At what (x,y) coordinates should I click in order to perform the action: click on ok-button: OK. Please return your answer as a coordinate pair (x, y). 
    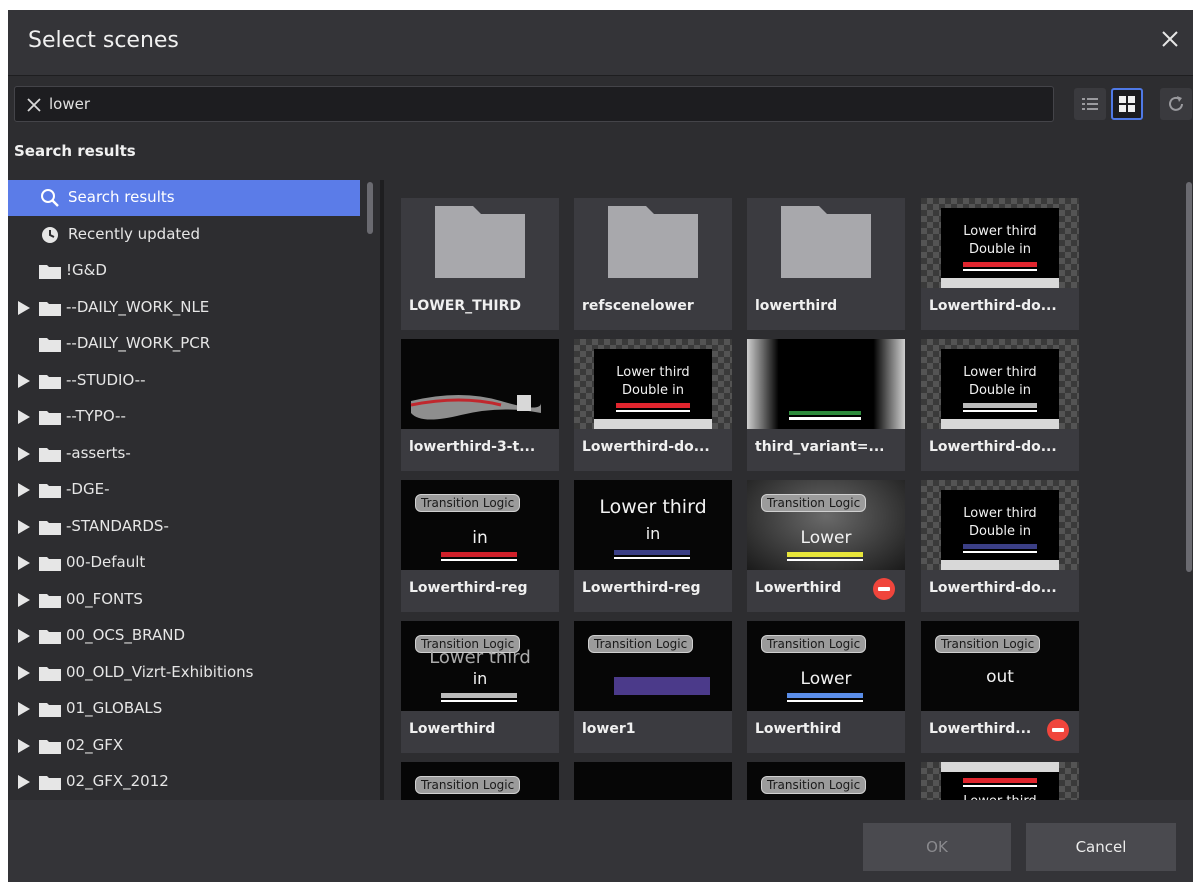
    Looking at the image, I should click on (937, 847).